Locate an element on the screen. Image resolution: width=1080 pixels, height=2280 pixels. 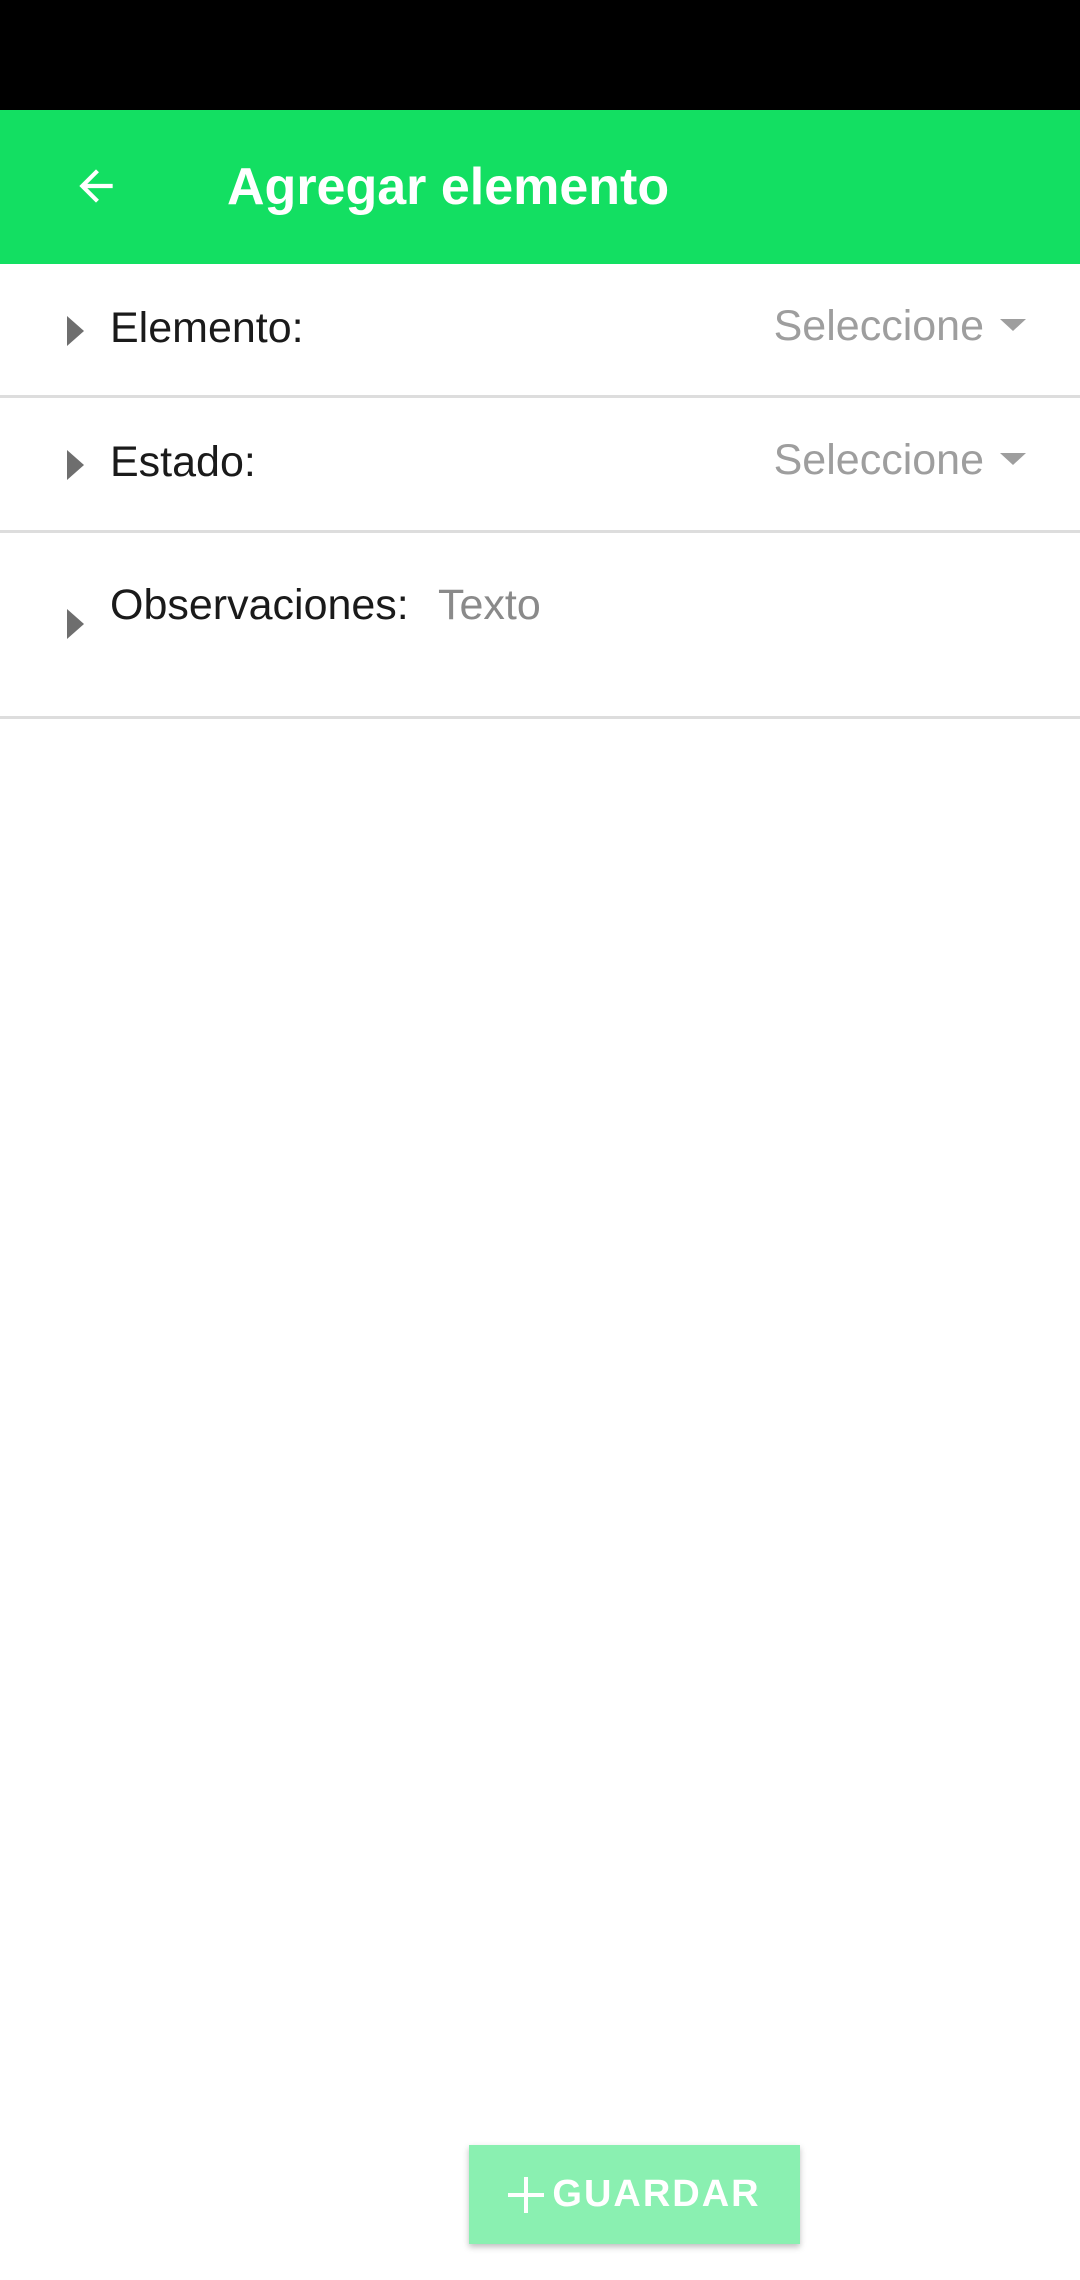
observaciones-row: Observaciones: is located at coordinates (540, 626).